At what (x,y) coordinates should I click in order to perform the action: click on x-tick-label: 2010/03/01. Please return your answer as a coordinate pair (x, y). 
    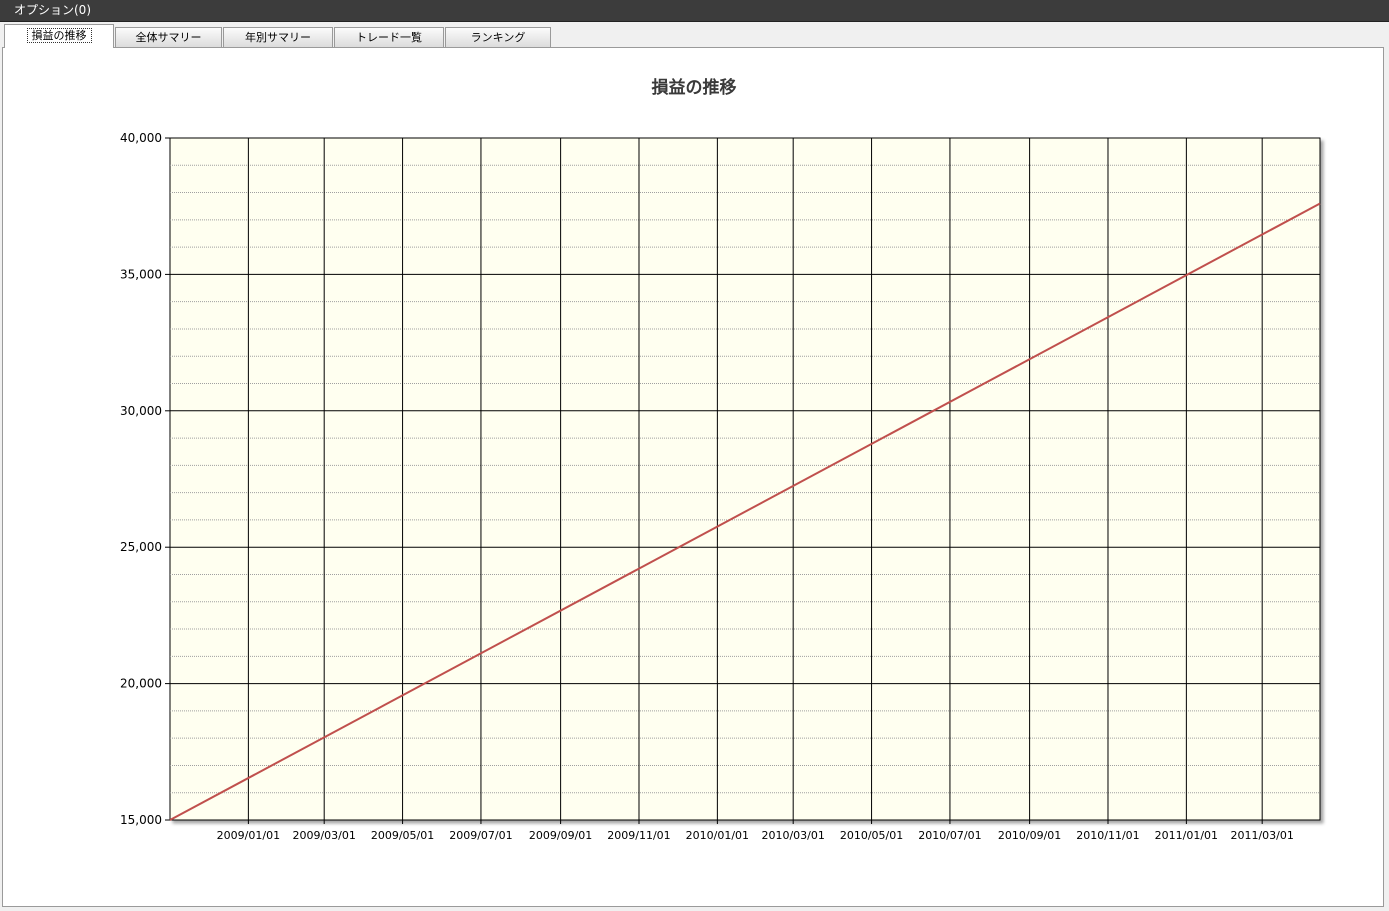
    Looking at the image, I should click on (792, 835).